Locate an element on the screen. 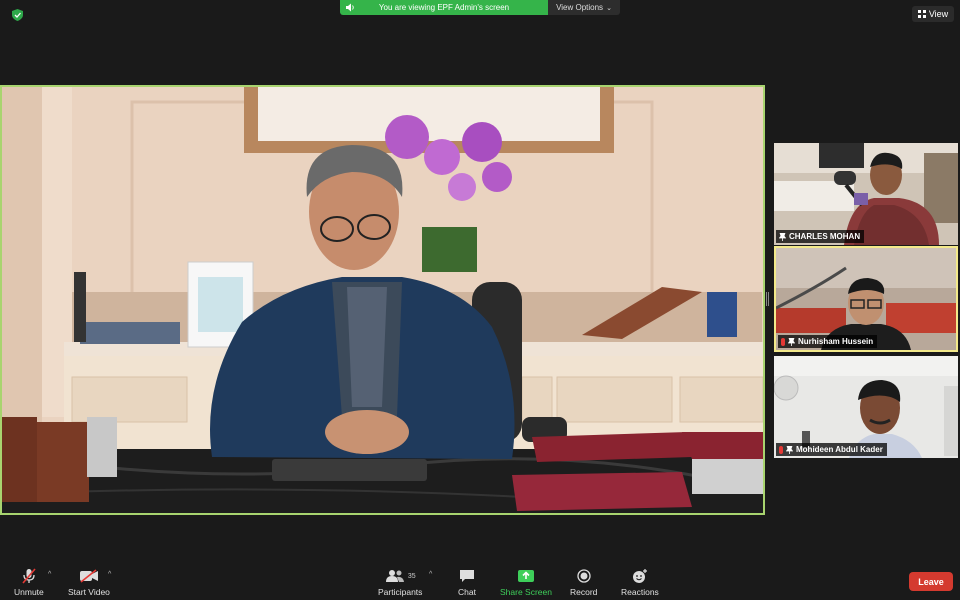 The width and height of the screenshot is (960, 600). participants-label: Participants is located at coordinates (400, 592).